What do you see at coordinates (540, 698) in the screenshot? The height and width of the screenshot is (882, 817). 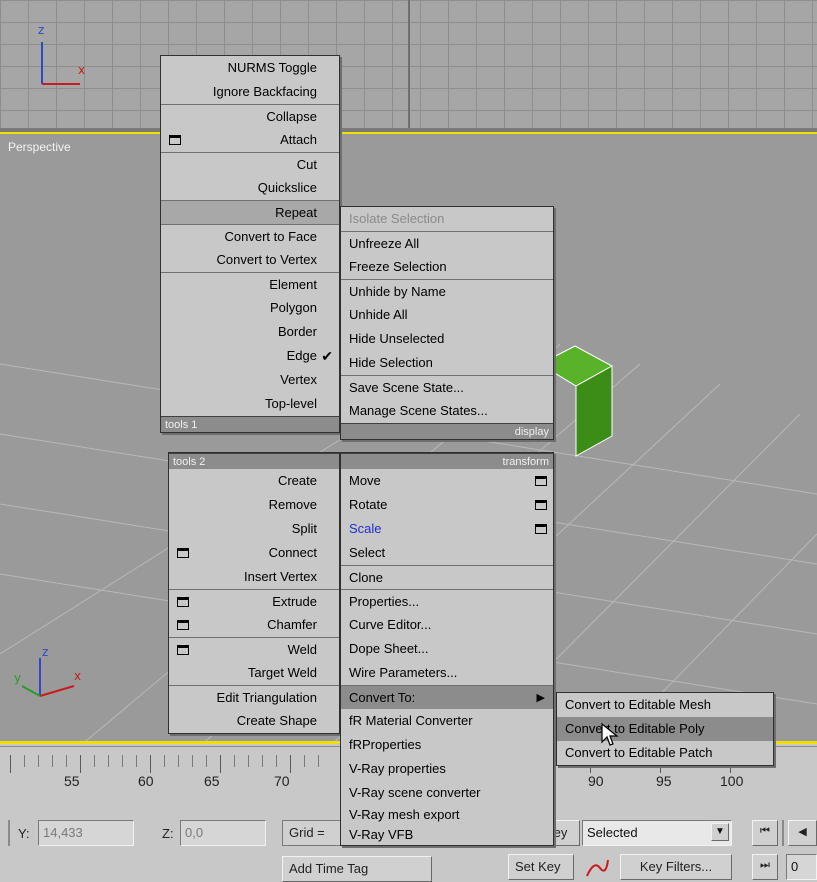 I see `submenu-arrow-icon: ▶` at bounding box center [540, 698].